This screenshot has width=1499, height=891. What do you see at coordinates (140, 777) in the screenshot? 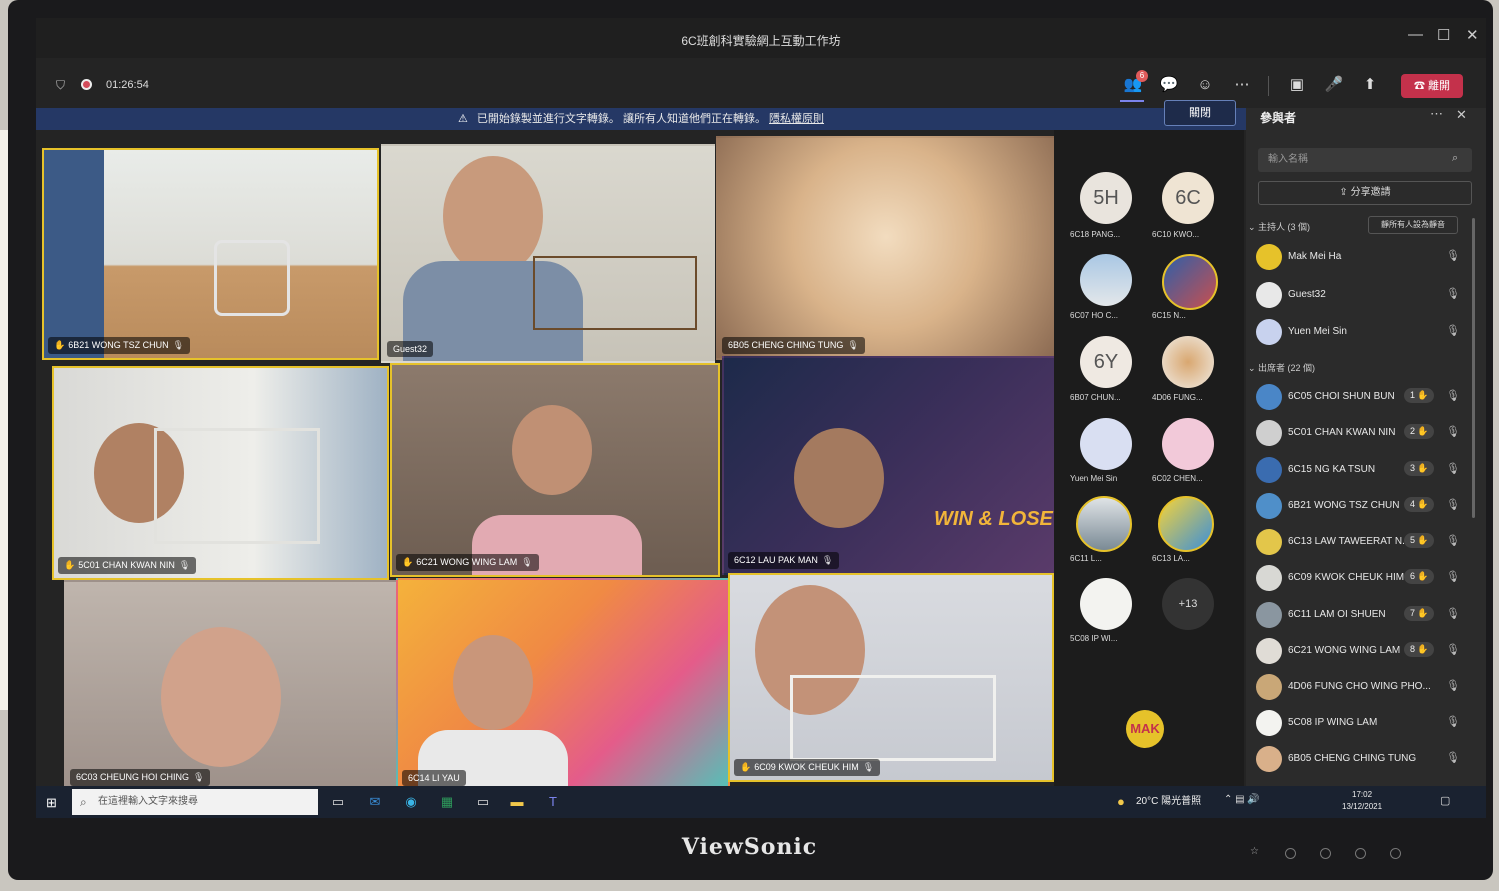
I see `tile-name: 6C03 CHEUNG HOI CHING 🎙` at bounding box center [140, 777].